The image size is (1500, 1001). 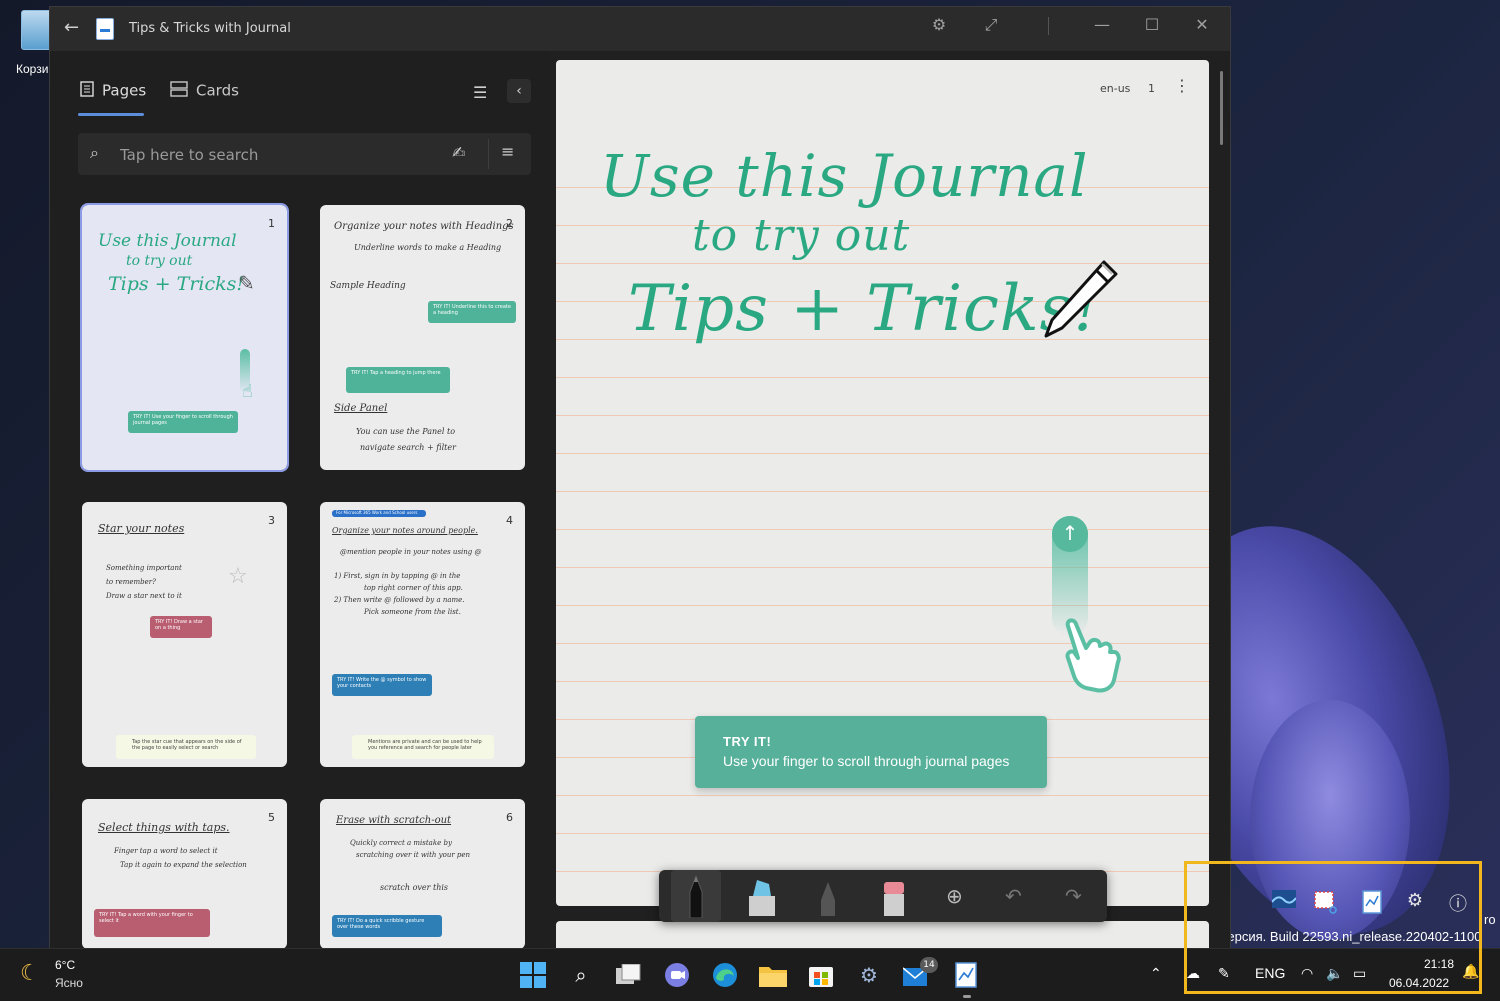 I want to click on thumbnail-text: Pick someone from the list., so click(x=412, y=612).